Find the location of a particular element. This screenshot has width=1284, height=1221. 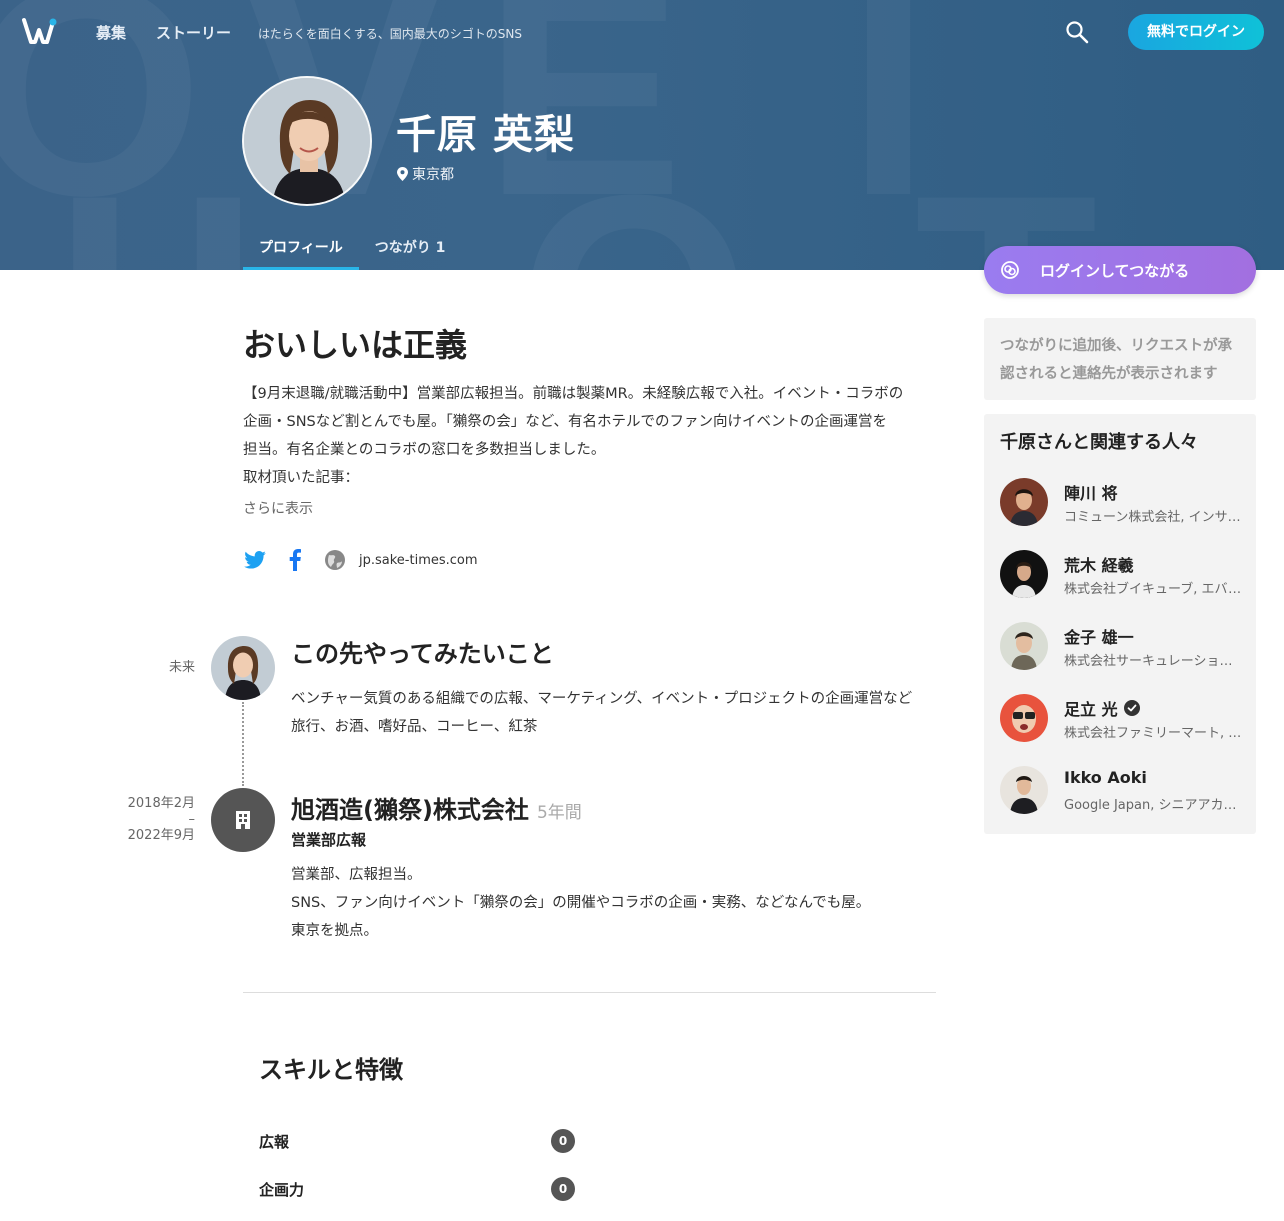

login-button: 無料でログイン is located at coordinates (1196, 32).